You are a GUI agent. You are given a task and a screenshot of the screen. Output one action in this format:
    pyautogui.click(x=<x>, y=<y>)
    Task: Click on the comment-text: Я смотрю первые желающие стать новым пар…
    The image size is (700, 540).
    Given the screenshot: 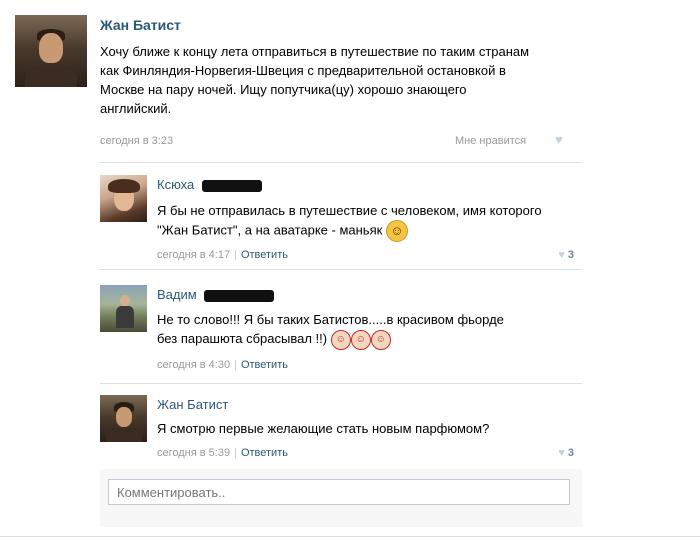 What is the action you would take?
    pyautogui.click(x=323, y=428)
    